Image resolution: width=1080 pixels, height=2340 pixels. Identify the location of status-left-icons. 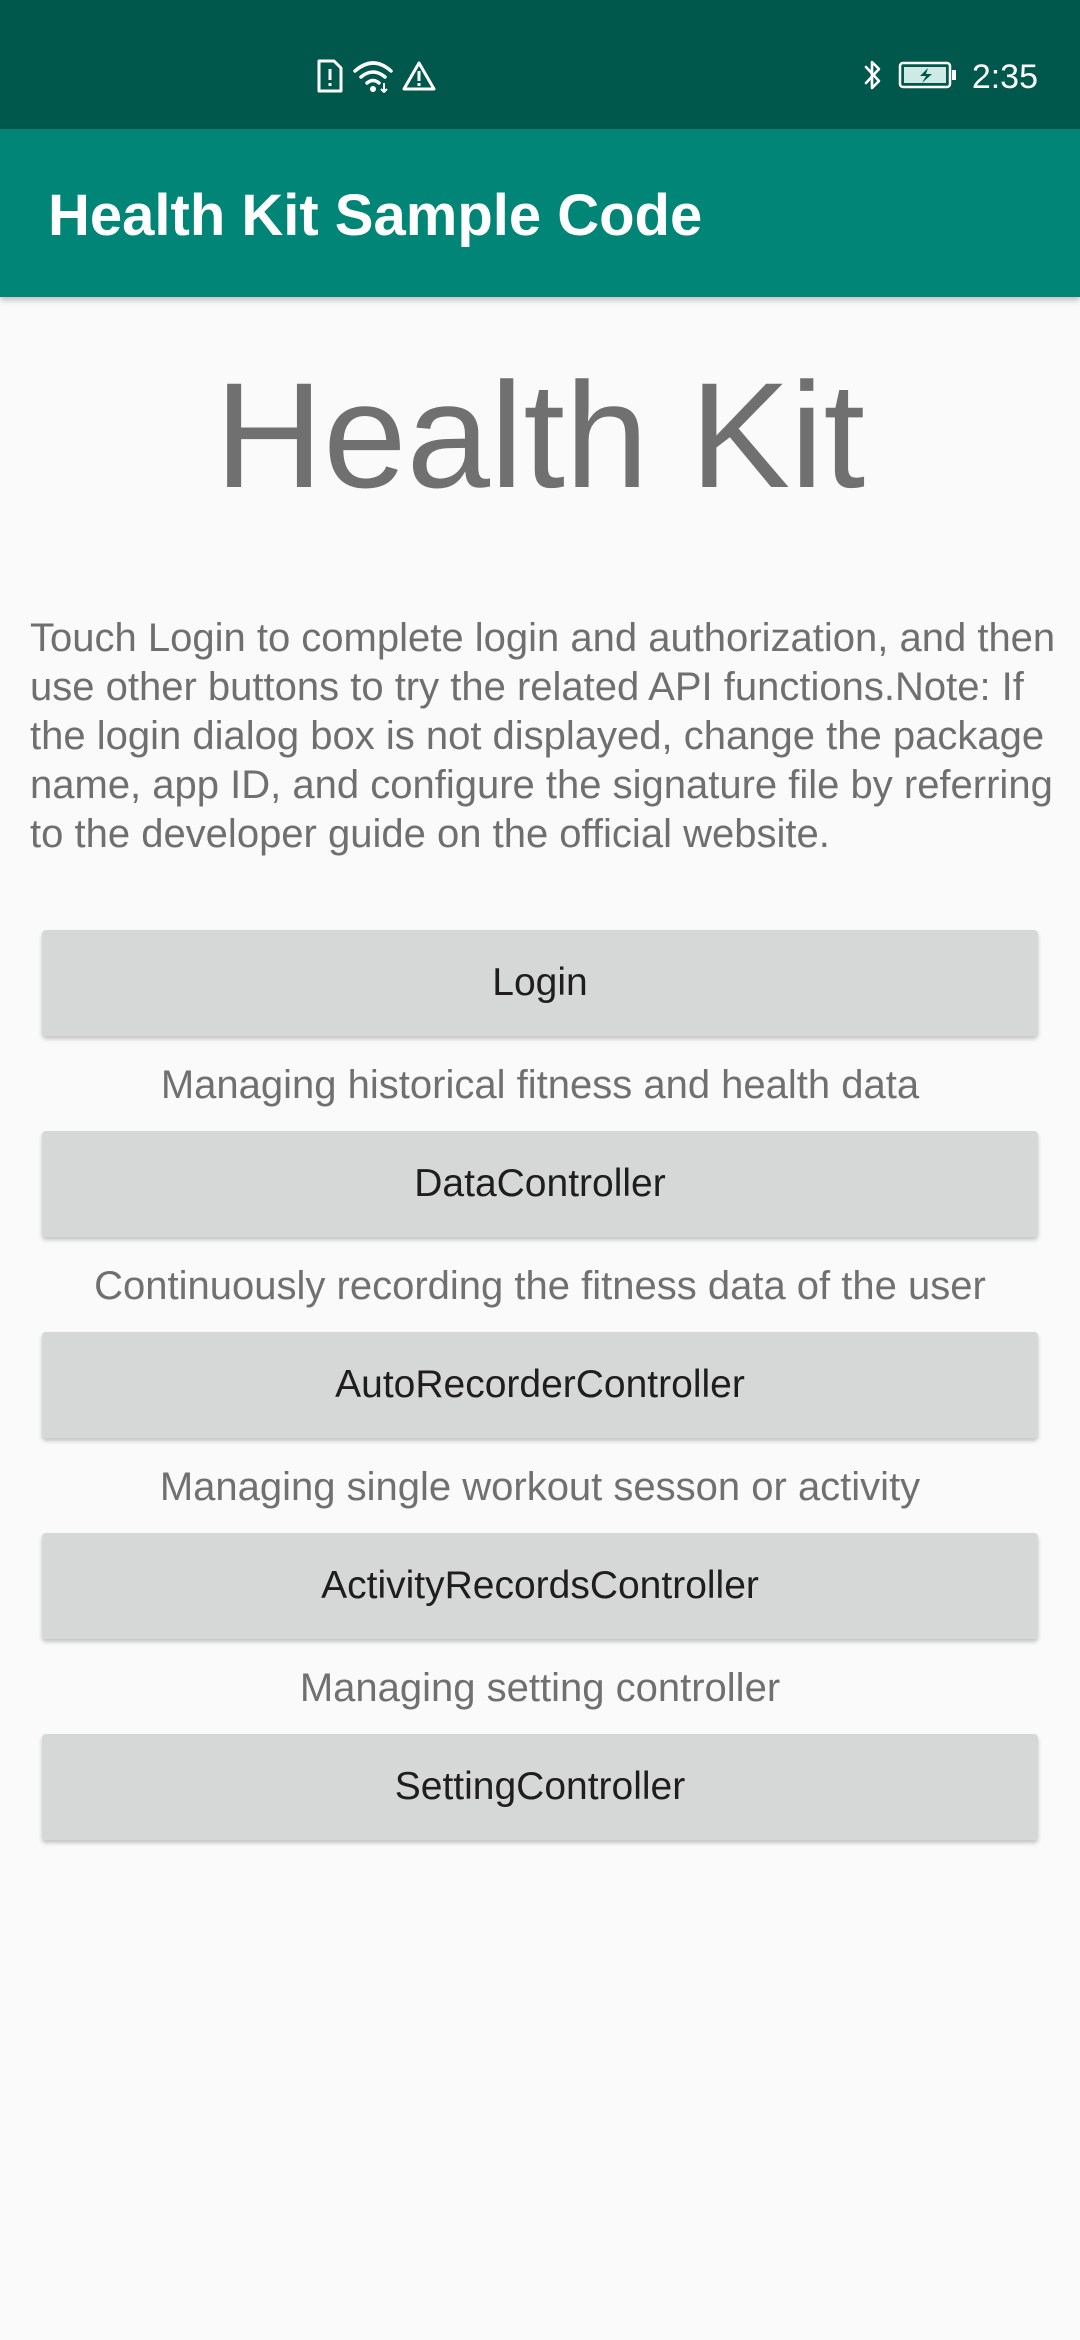
(376, 78).